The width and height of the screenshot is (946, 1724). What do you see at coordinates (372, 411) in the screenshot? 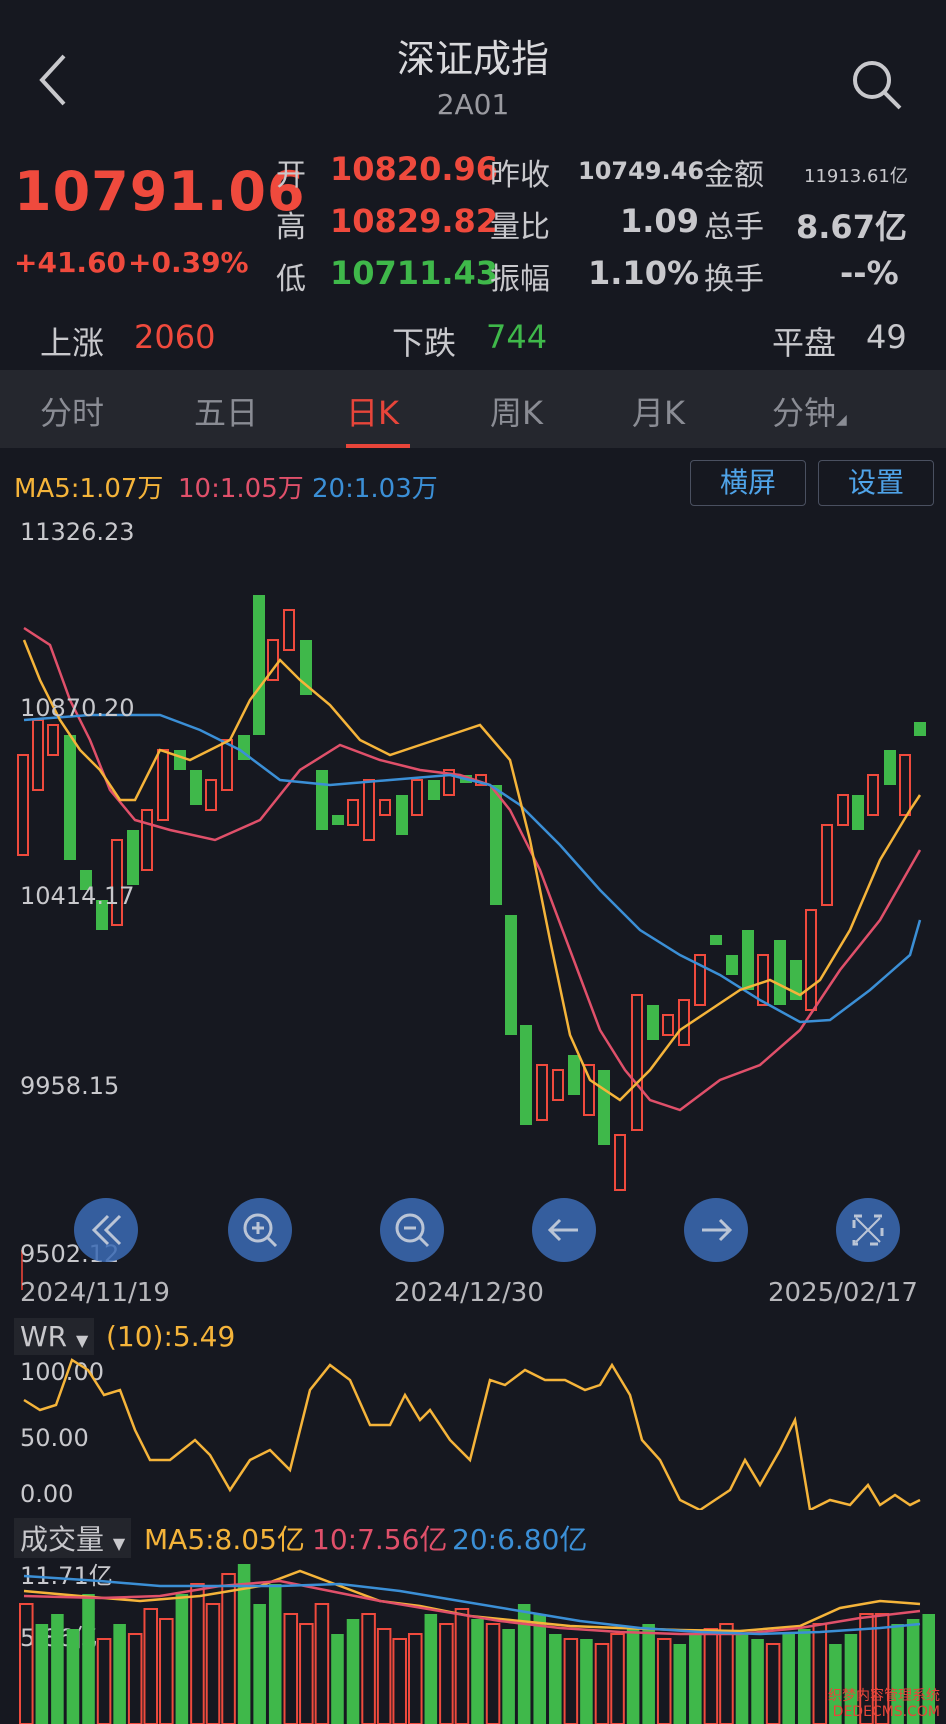
I see `tab-daily-k: 日K` at bounding box center [372, 411].